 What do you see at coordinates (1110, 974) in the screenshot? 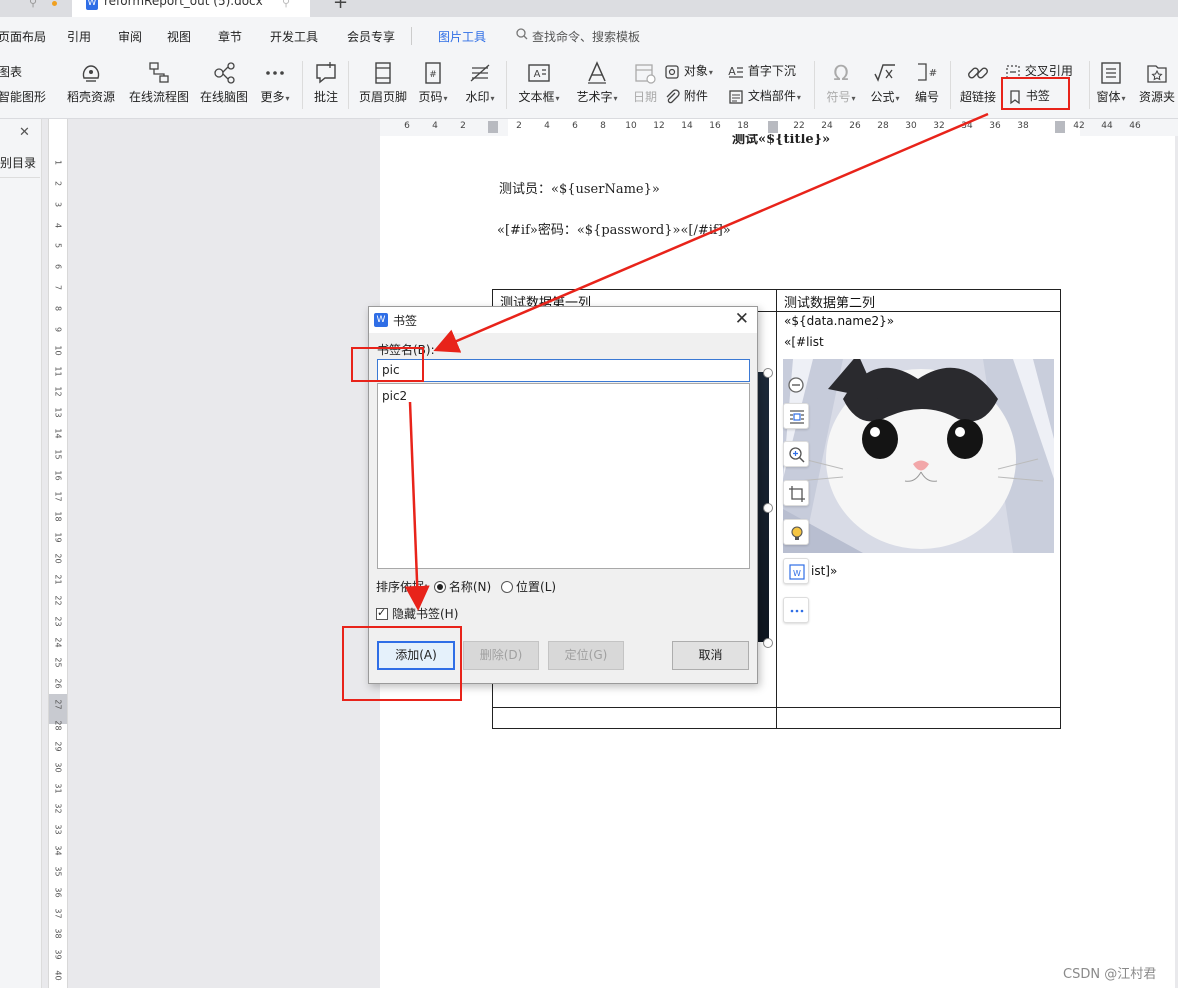
I see `csdn-watermark: CSDN @江村君` at bounding box center [1110, 974].